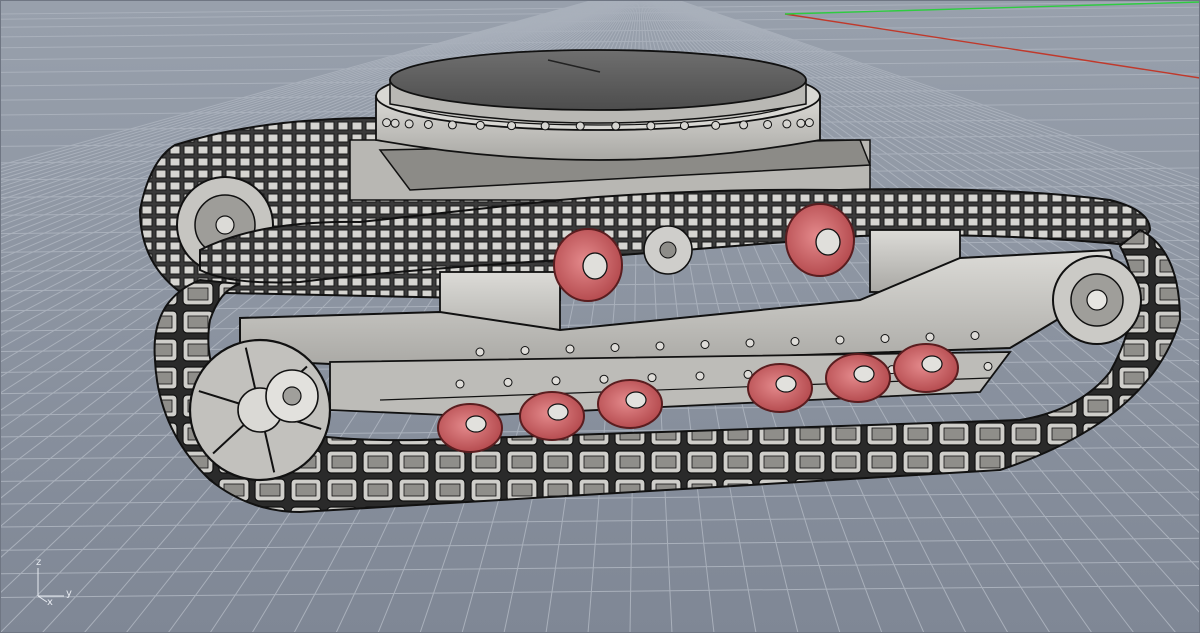 The width and height of the screenshot is (1200, 633). What do you see at coordinates (1097, 300) in the screenshot?
I see `idler-wheel` at bounding box center [1097, 300].